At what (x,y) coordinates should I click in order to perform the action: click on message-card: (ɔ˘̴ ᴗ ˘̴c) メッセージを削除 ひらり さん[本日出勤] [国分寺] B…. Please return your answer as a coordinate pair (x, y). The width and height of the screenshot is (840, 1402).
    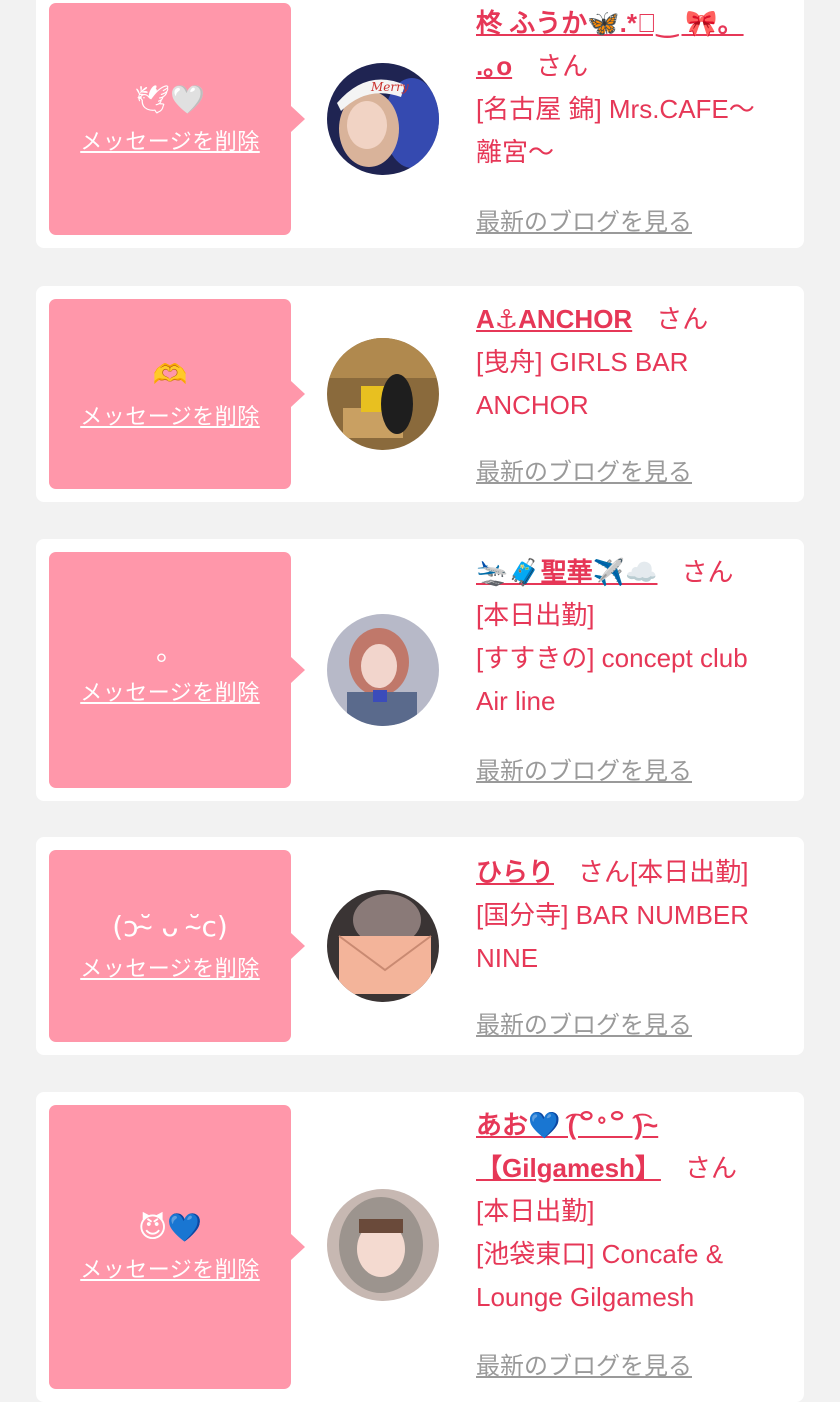
    Looking at the image, I should click on (420, 946).